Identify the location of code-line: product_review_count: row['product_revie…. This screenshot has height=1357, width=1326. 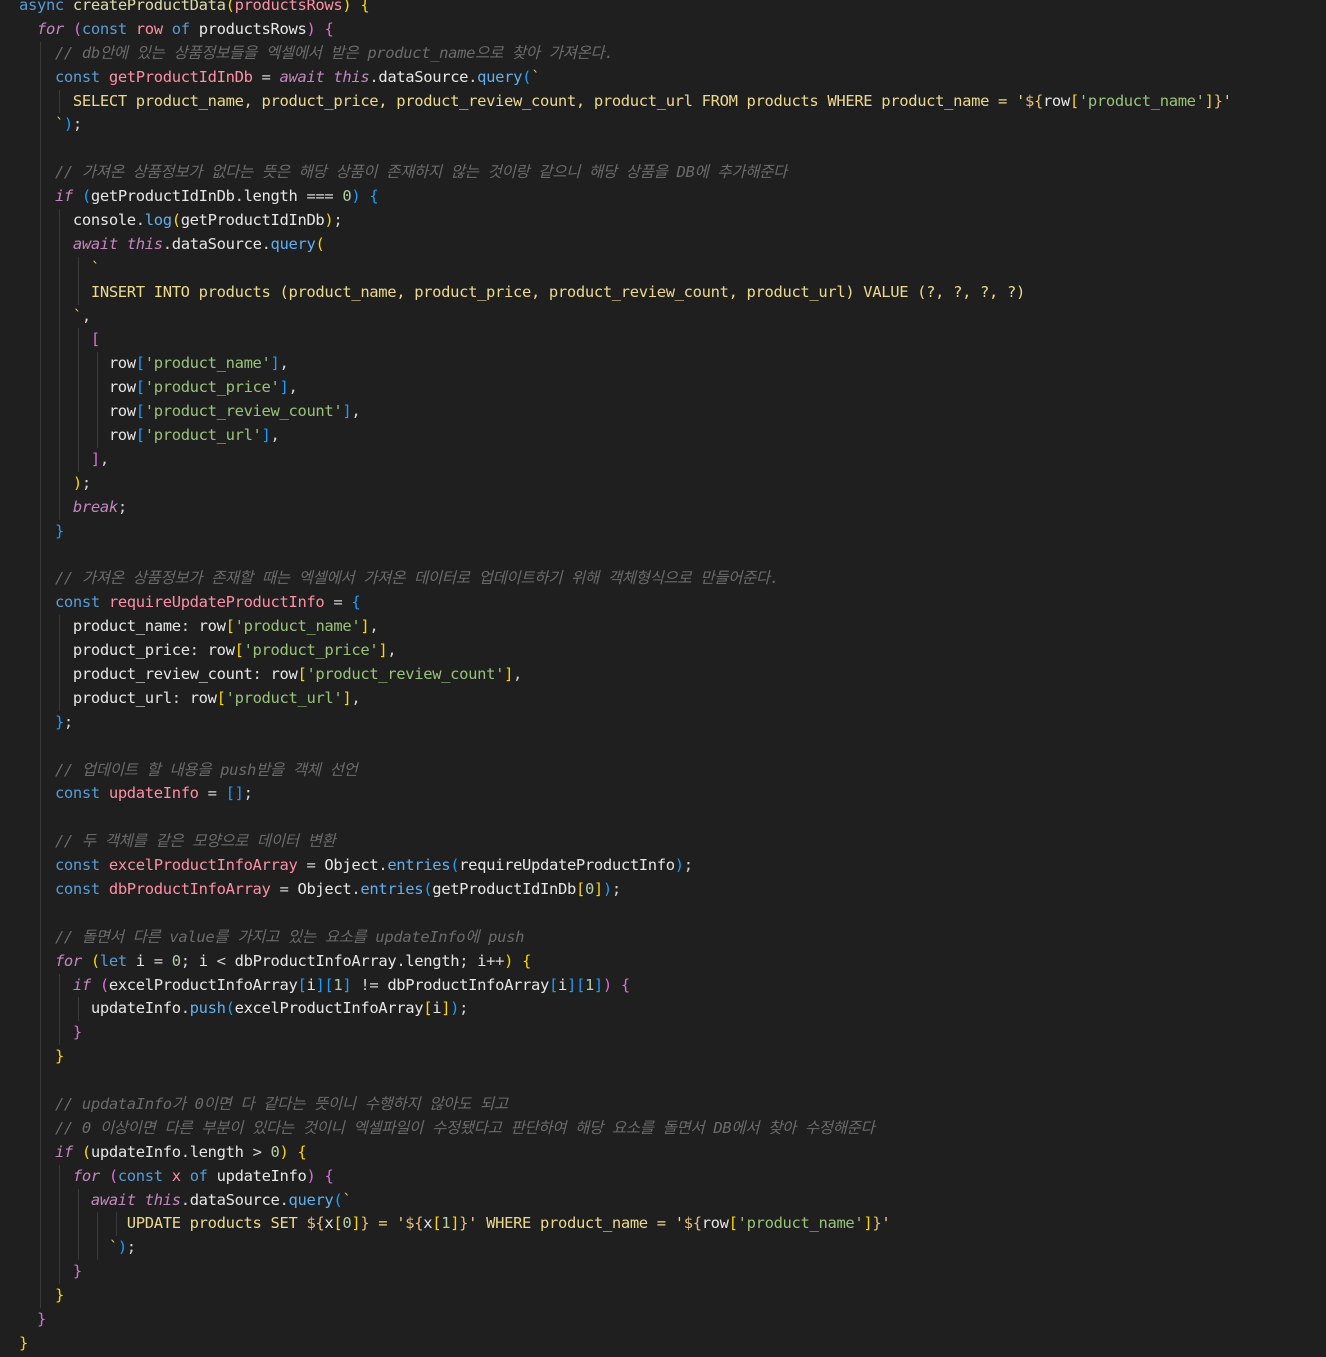
(663, 674).